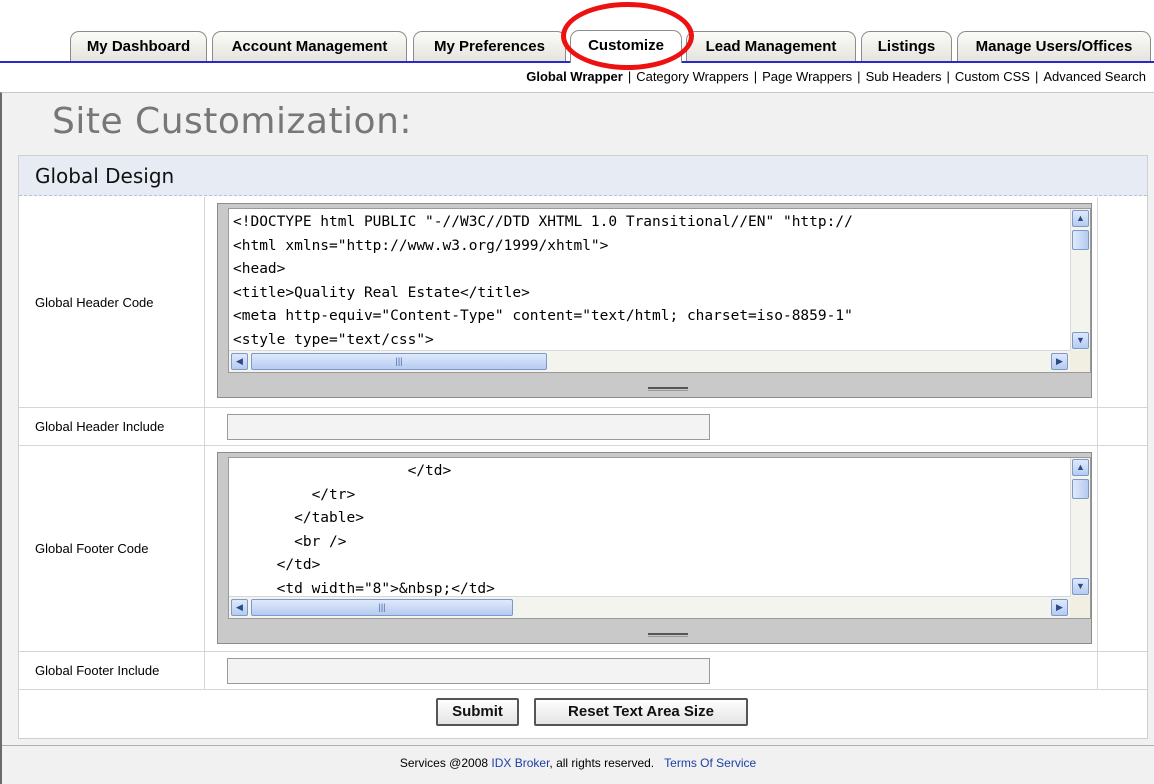 The image size is (1154, 784). Describe the element at coordinates (574, 76) in the screenshot. I see `subnav-global-wrapper: Global Wrapper` at that location.